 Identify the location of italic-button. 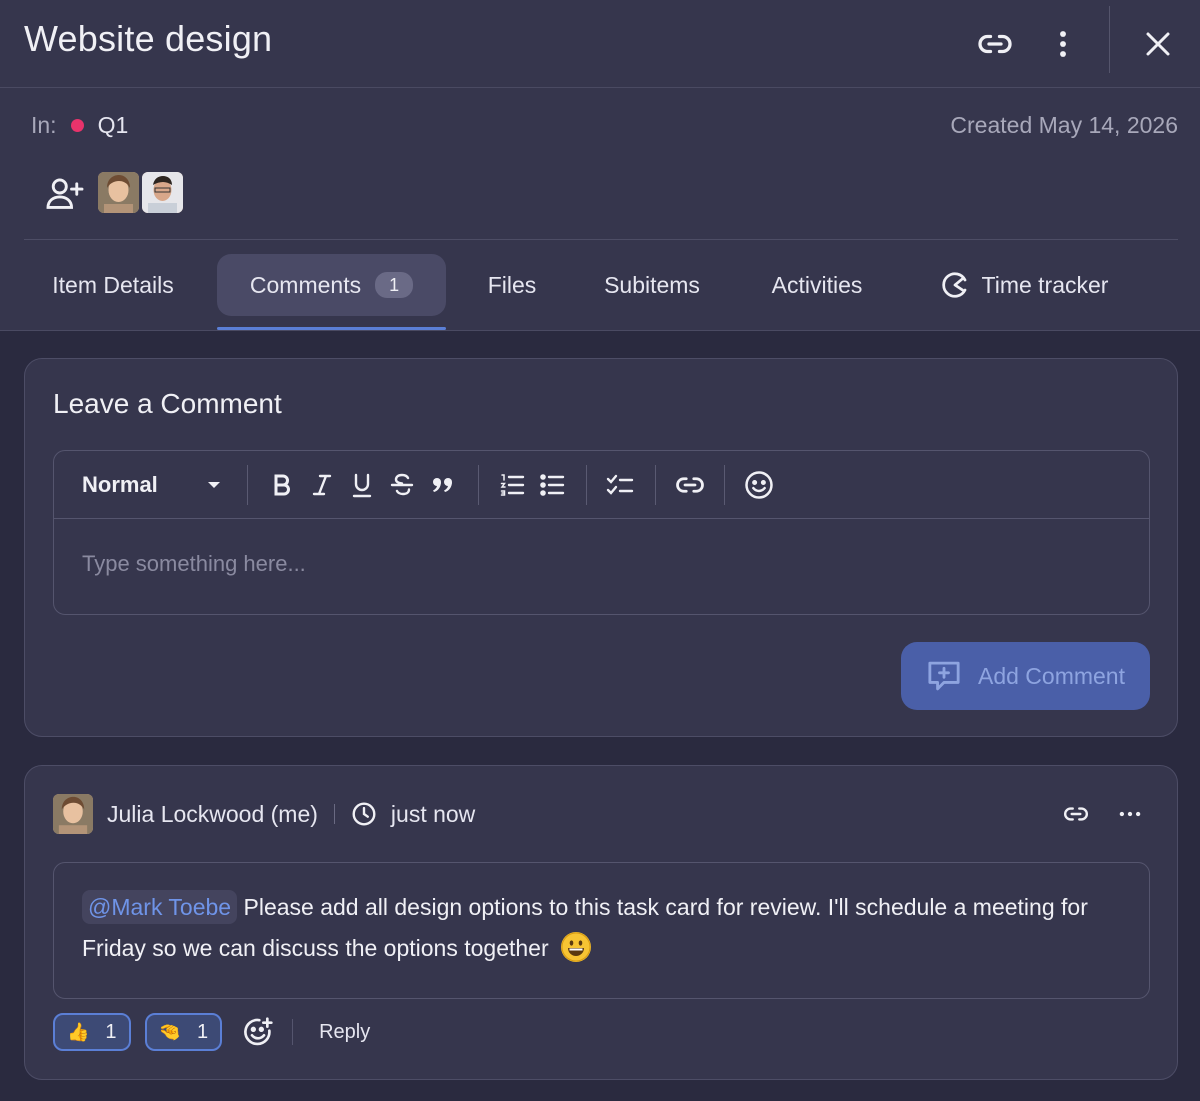
(322, 485).